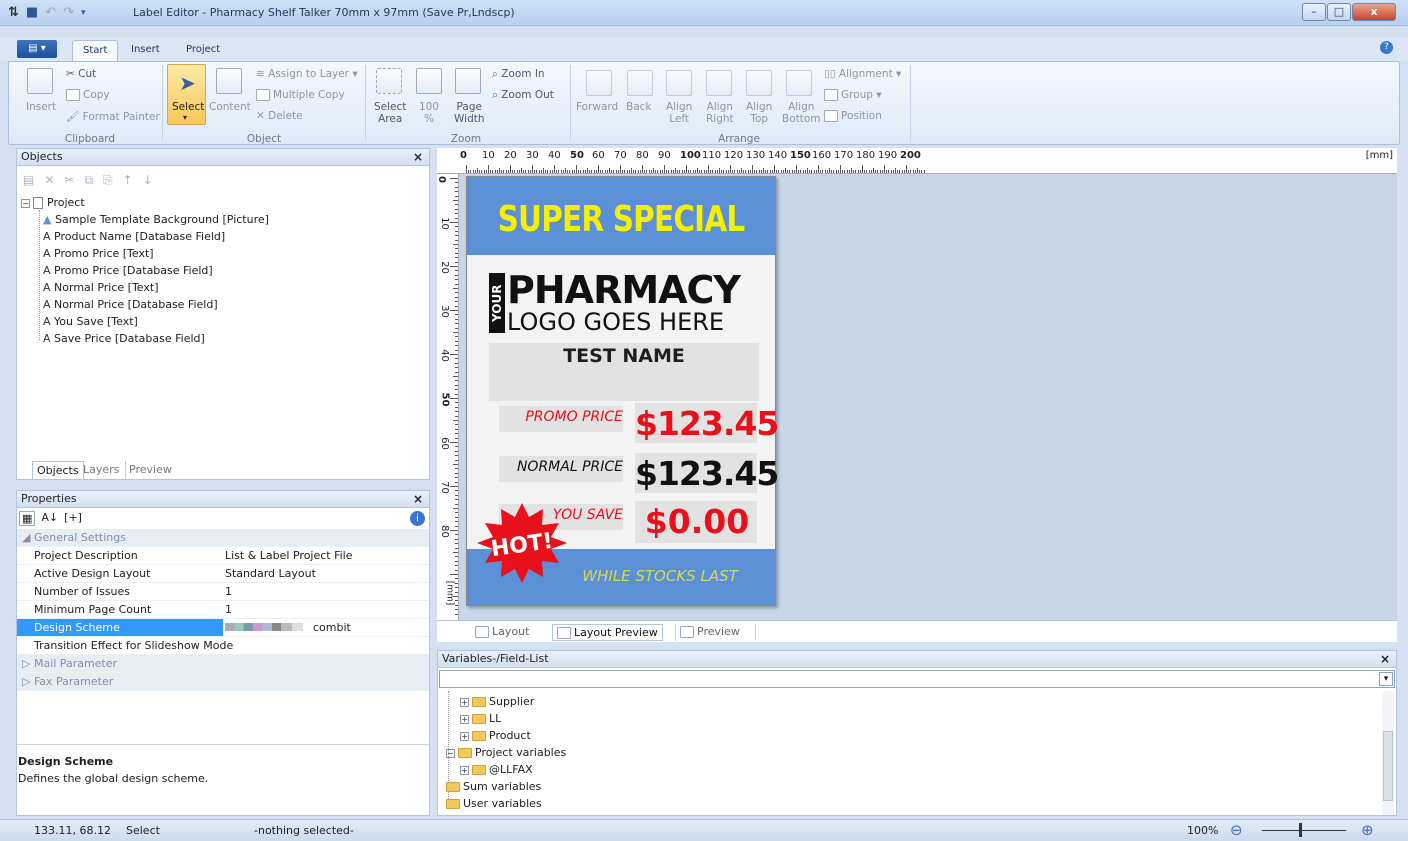  I want to click on copy-icon: ⧉, so click(88, 180).